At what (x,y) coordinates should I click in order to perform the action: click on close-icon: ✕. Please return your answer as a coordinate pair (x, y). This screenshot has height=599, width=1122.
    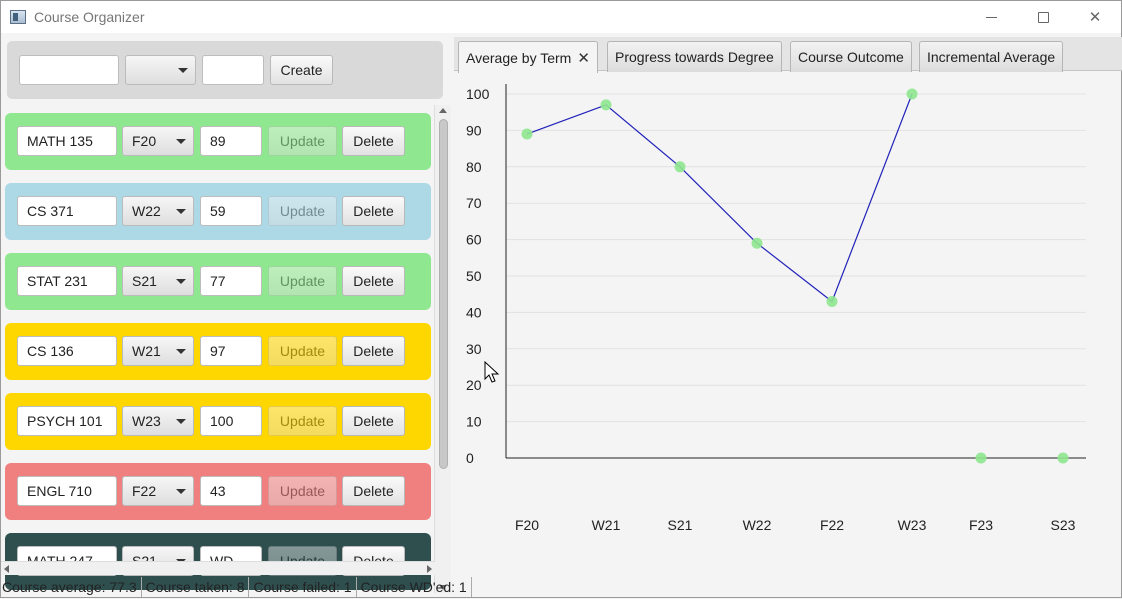
    Looking at the image, I should click on (1095, 17).